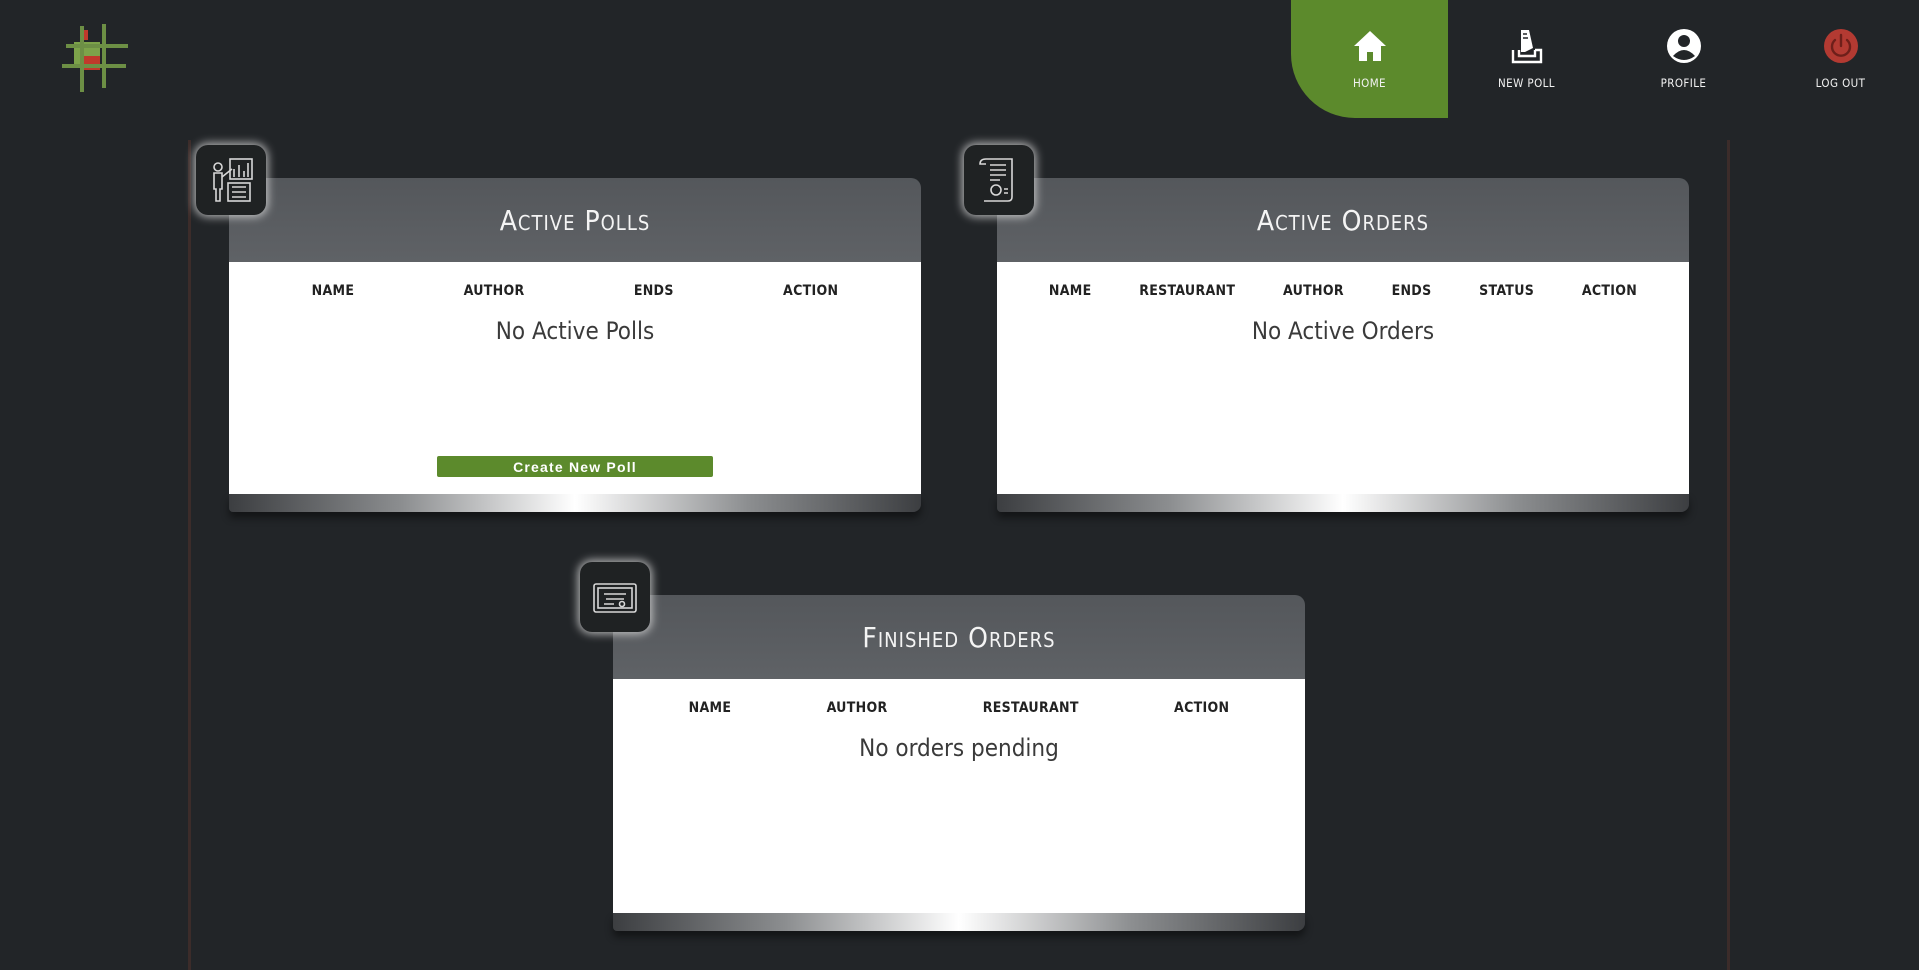  Describe the element at coordinates (959, 697) in the screenshot. I see `table-header: NAME AUTHOR RESTAURANT ACTION` at that location.